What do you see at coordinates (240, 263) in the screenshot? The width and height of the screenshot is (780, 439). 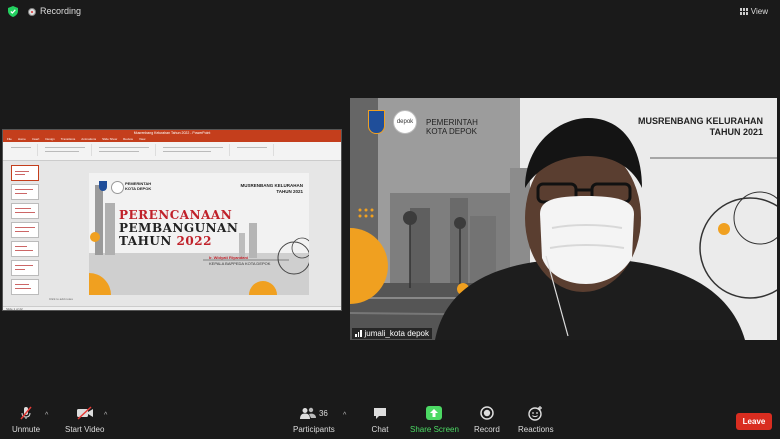 I see `slide-presenter-role: KEPALA BAPPEDA KOTA DEPOK` at bounding box center [240, 263].